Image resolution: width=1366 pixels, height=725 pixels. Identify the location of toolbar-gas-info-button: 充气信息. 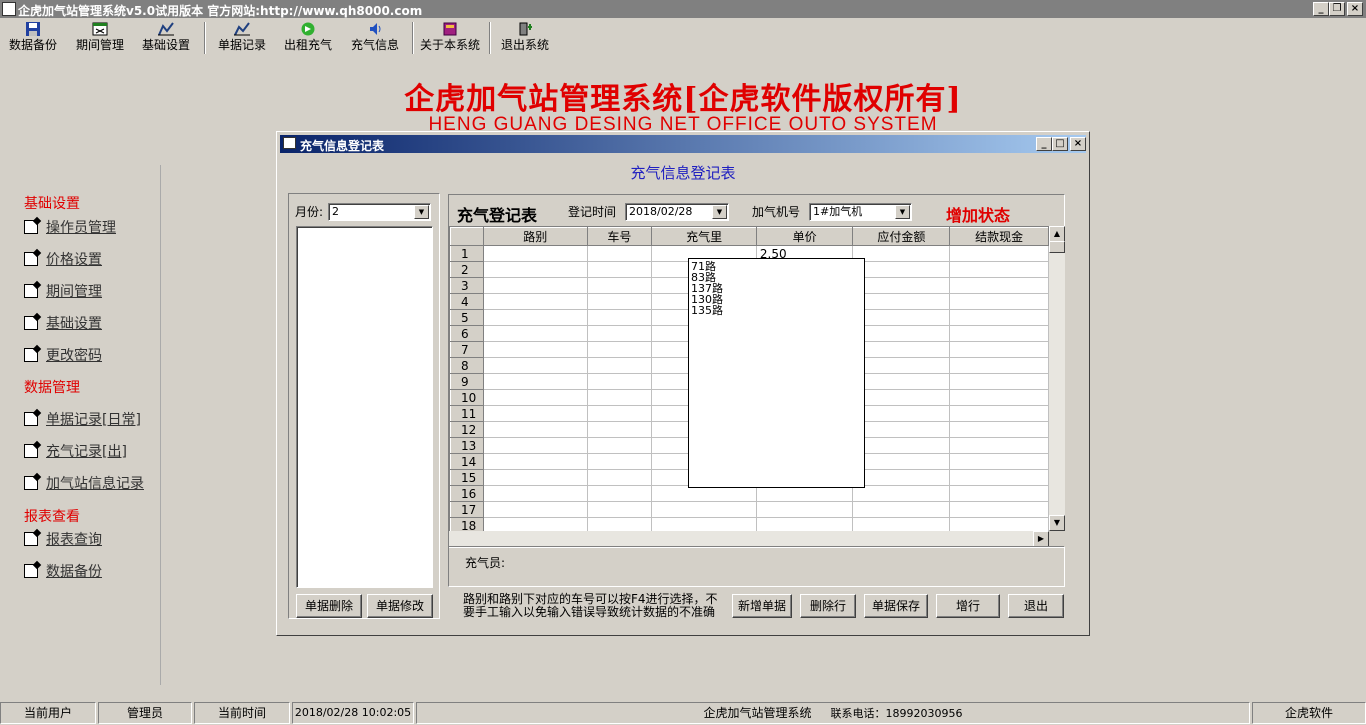
(375, 38).